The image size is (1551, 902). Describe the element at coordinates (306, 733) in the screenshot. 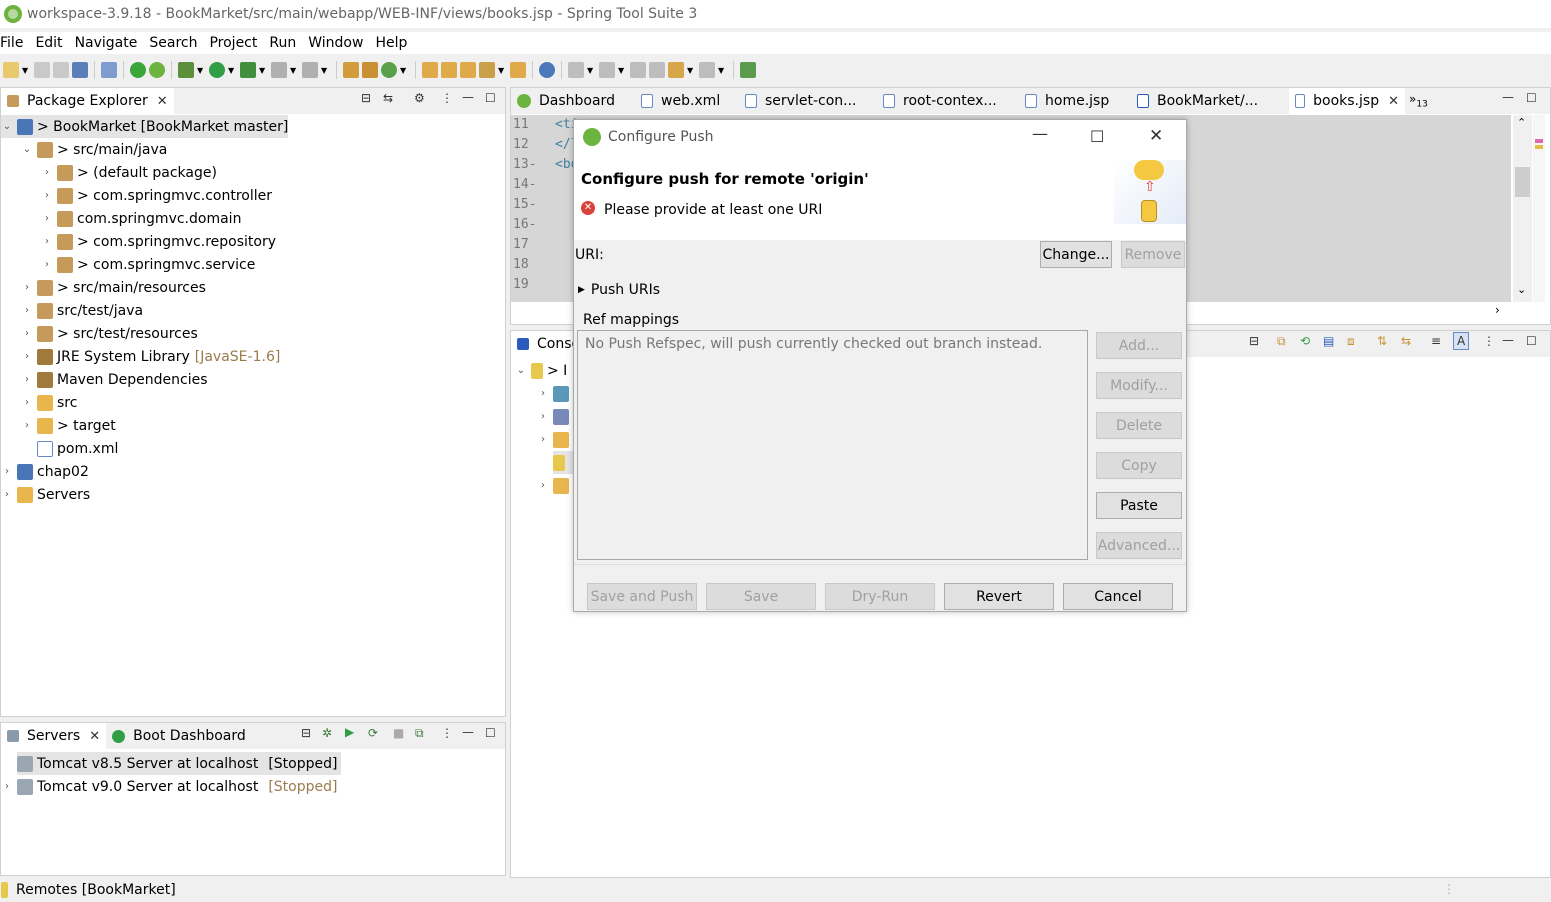

I see `collapse-all-icon: ⊟` at that location.